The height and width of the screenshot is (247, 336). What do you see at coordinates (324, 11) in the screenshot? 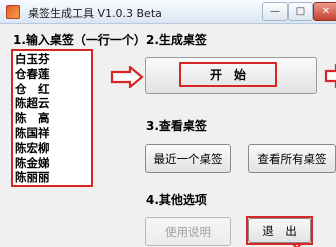
I see `close-button: ✕` at bounding box center [324, 11].